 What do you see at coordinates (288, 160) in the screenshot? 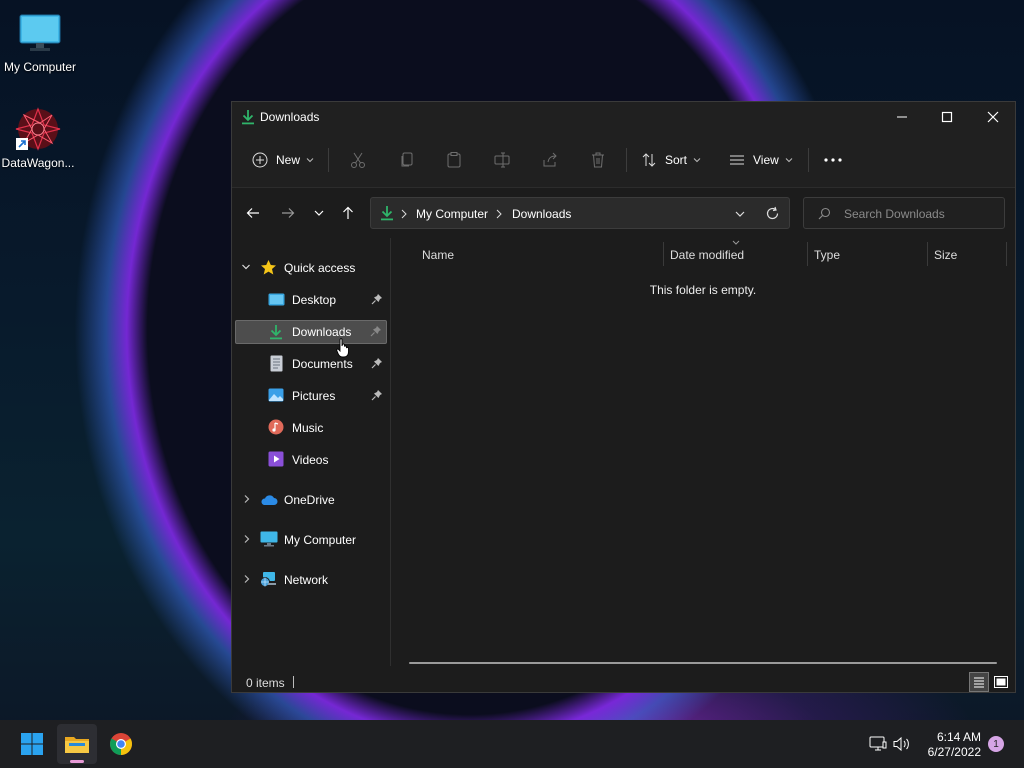
I see `new-label: New` at bounding box center [288, 160].